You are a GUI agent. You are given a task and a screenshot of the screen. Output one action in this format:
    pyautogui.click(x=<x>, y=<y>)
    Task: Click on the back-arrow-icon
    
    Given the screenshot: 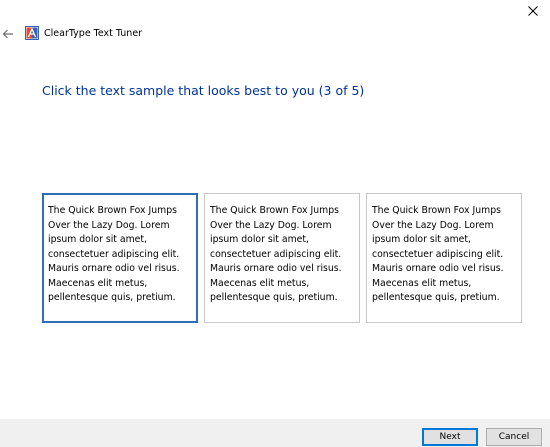 What is the action you would take?
    pyautogui.click(x=7, y=34)
    